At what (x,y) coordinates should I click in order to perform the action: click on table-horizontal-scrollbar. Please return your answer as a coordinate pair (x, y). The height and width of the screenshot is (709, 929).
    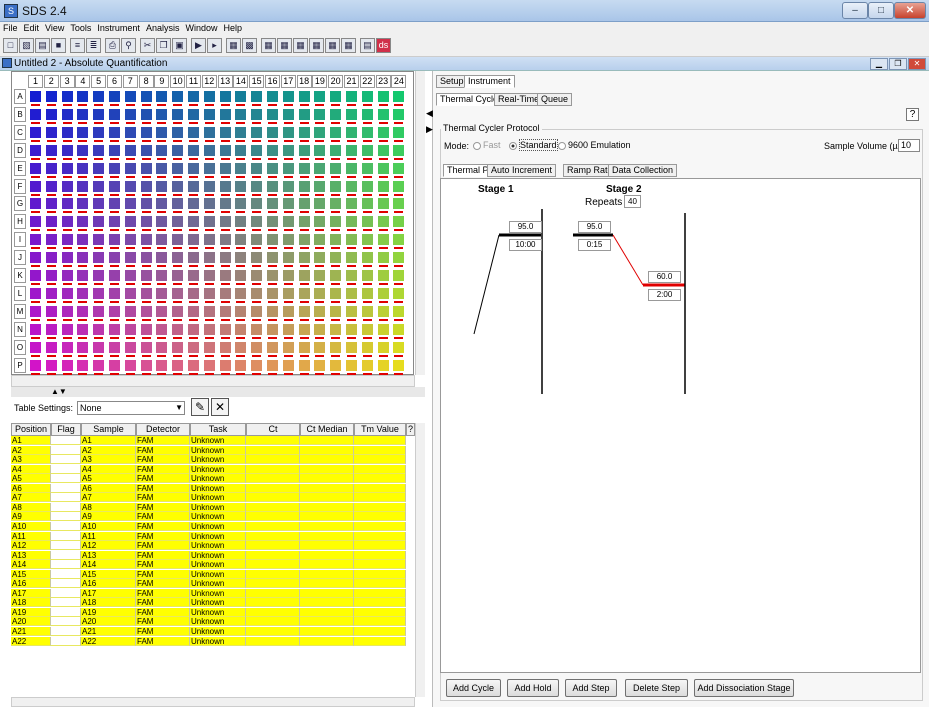
    Looking at the image, I should click on (213, 702).